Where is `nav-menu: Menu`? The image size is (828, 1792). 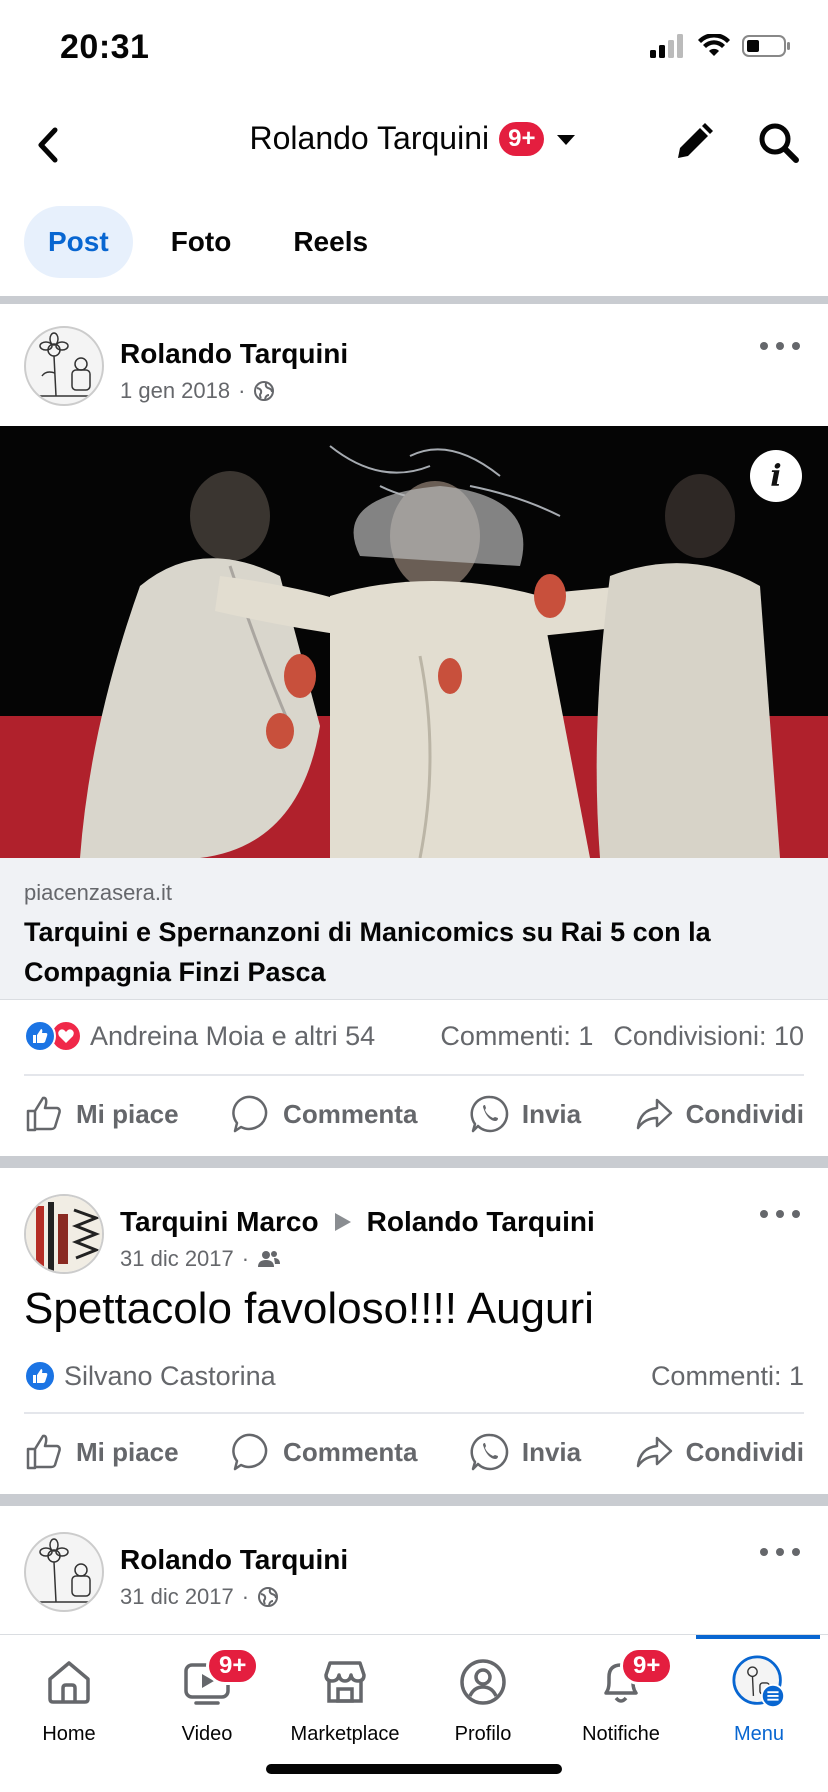
nav-menu: Menu is located at coordinates (759, 1700).